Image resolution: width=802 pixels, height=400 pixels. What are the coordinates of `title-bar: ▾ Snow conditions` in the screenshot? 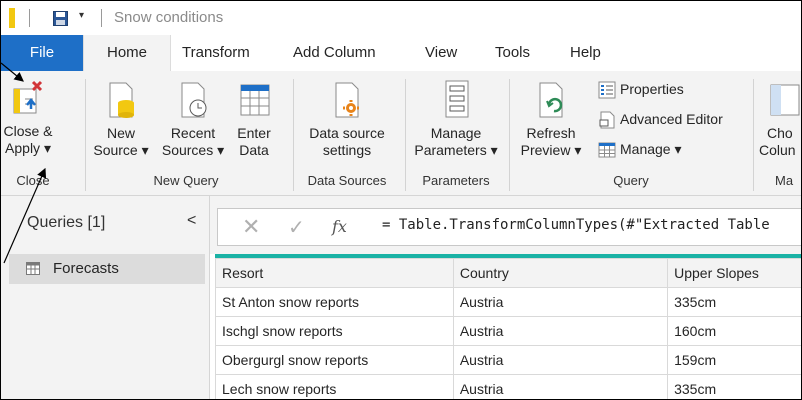 It's located at (401, 18).